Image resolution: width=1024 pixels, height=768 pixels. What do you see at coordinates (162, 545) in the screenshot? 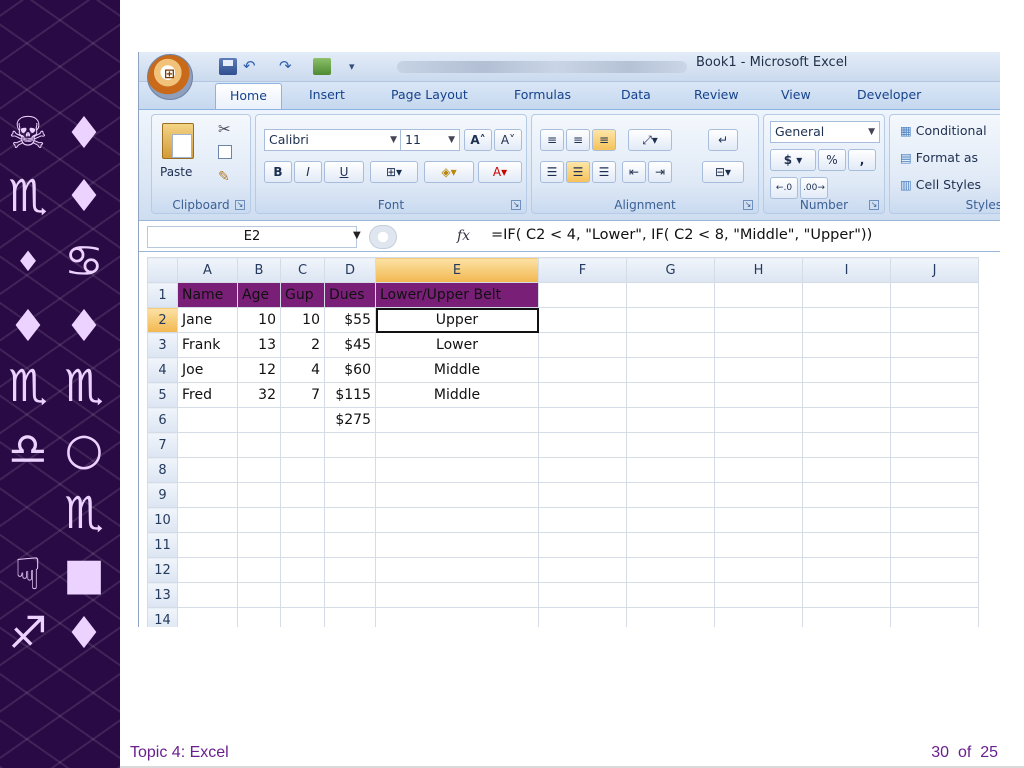
I see `row-header: 11` at bounding box center [162, 545].